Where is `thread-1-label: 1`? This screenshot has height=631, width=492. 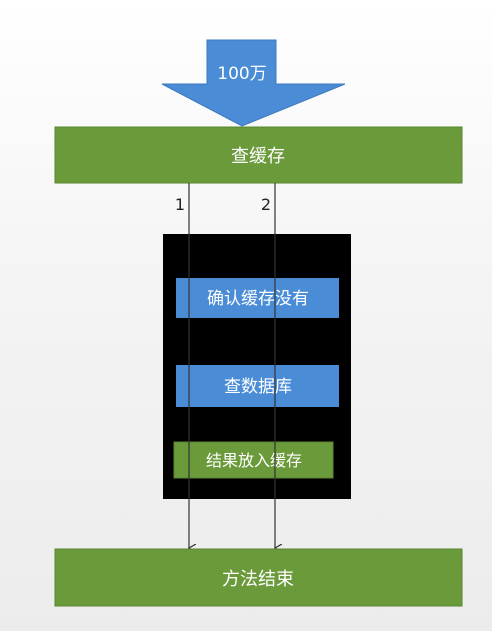 thread-1-label: 1 is located at coordinates (180, 204).